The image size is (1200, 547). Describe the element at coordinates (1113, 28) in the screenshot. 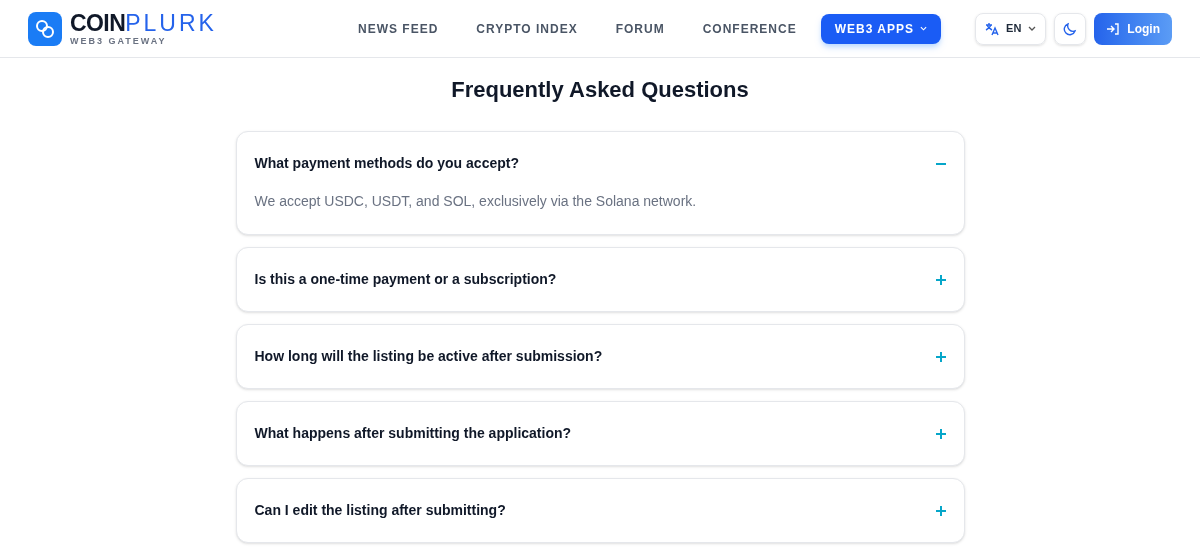

I see `login-icon` at that location.